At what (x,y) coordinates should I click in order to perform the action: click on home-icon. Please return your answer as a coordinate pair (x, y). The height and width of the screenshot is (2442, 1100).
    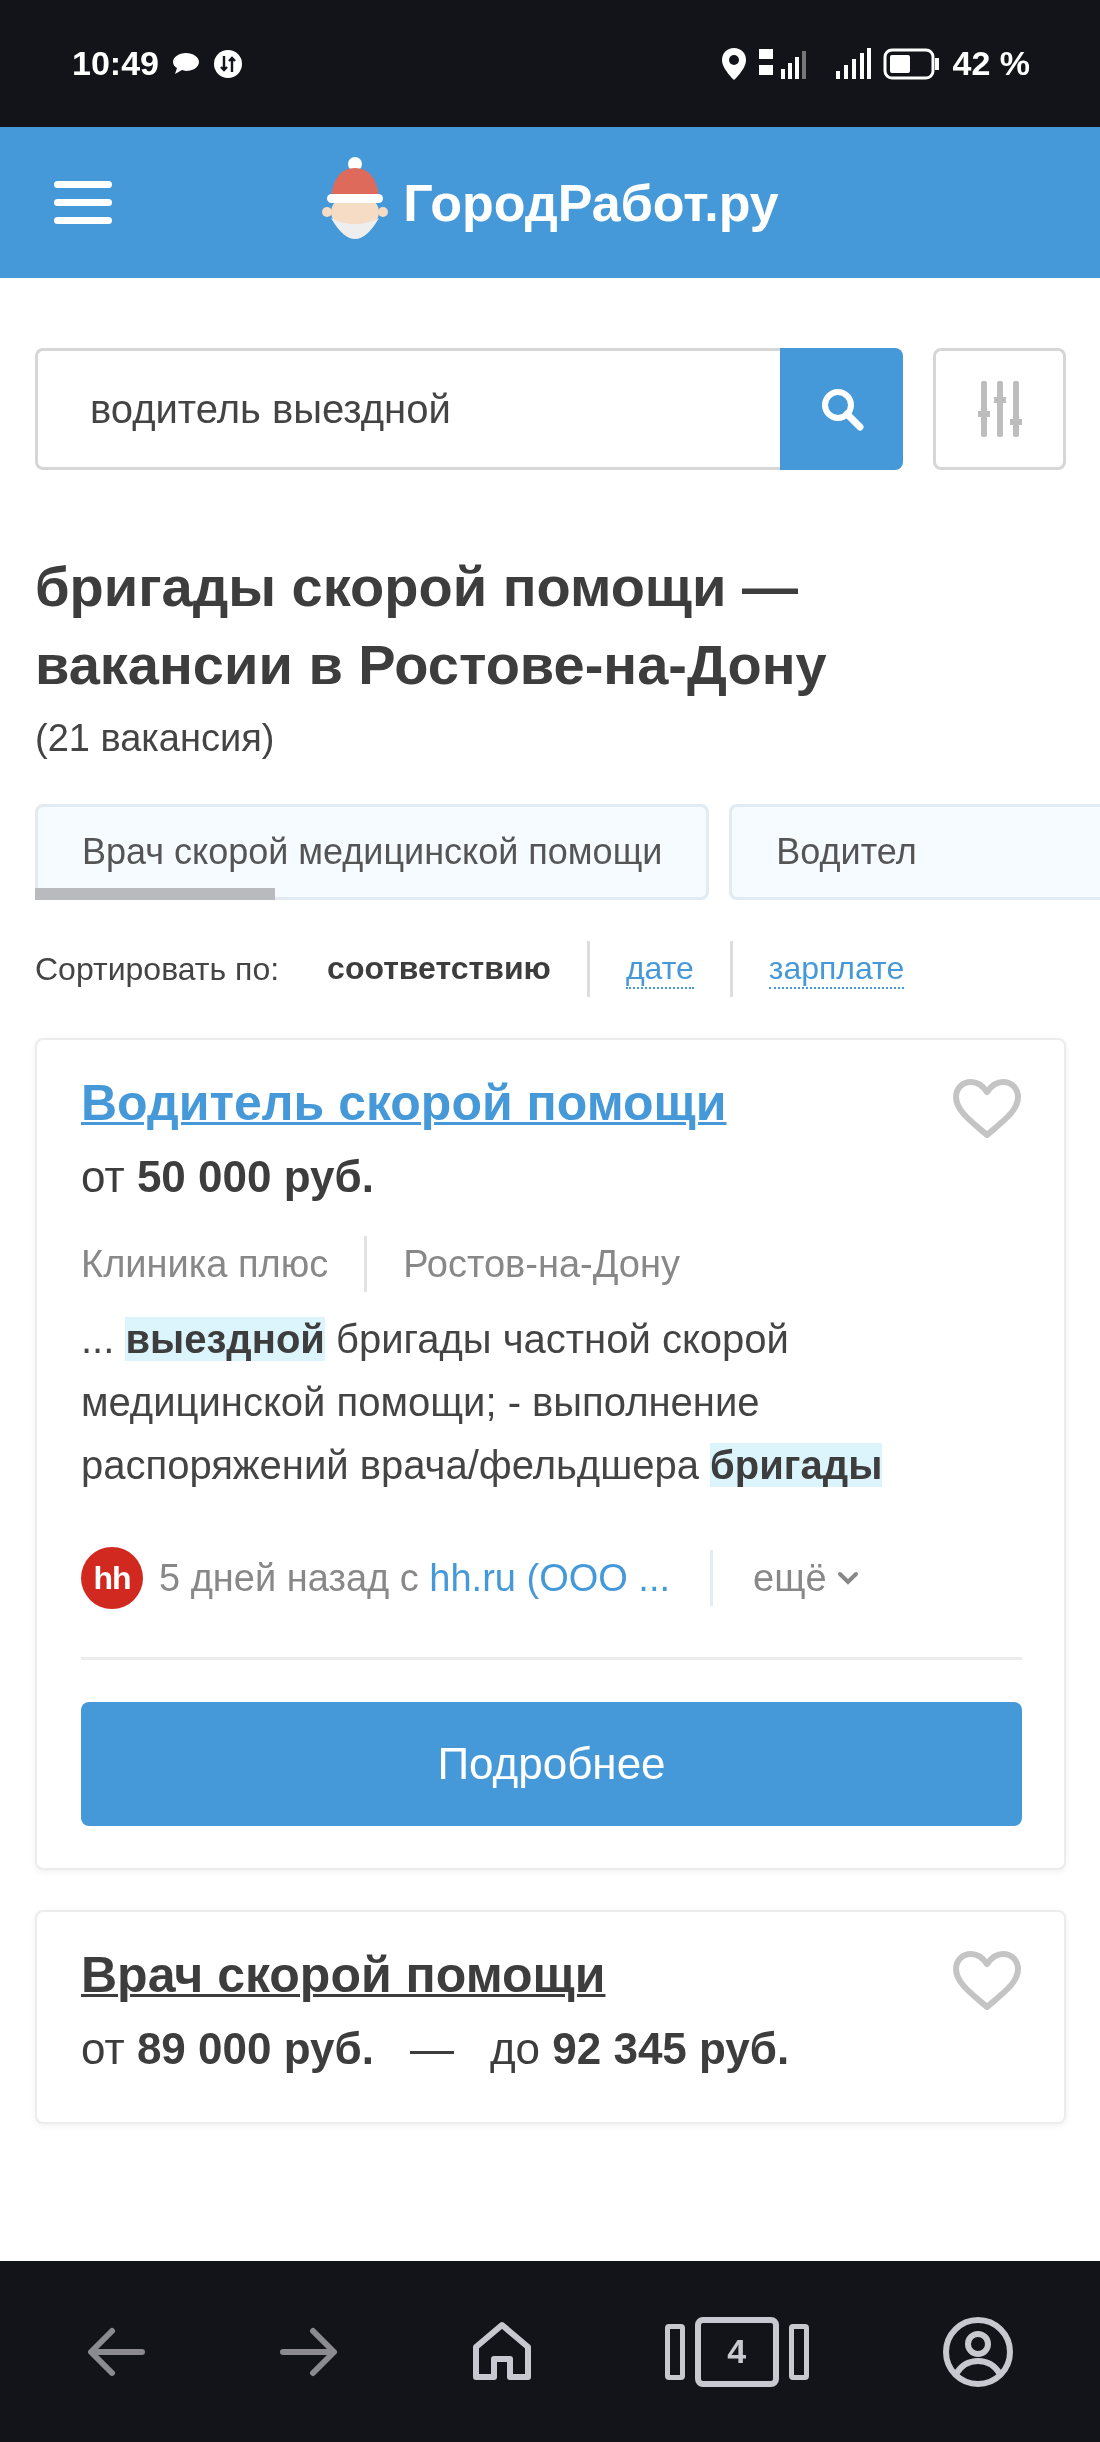
    Looking at the image, I should click on (502, 2351).